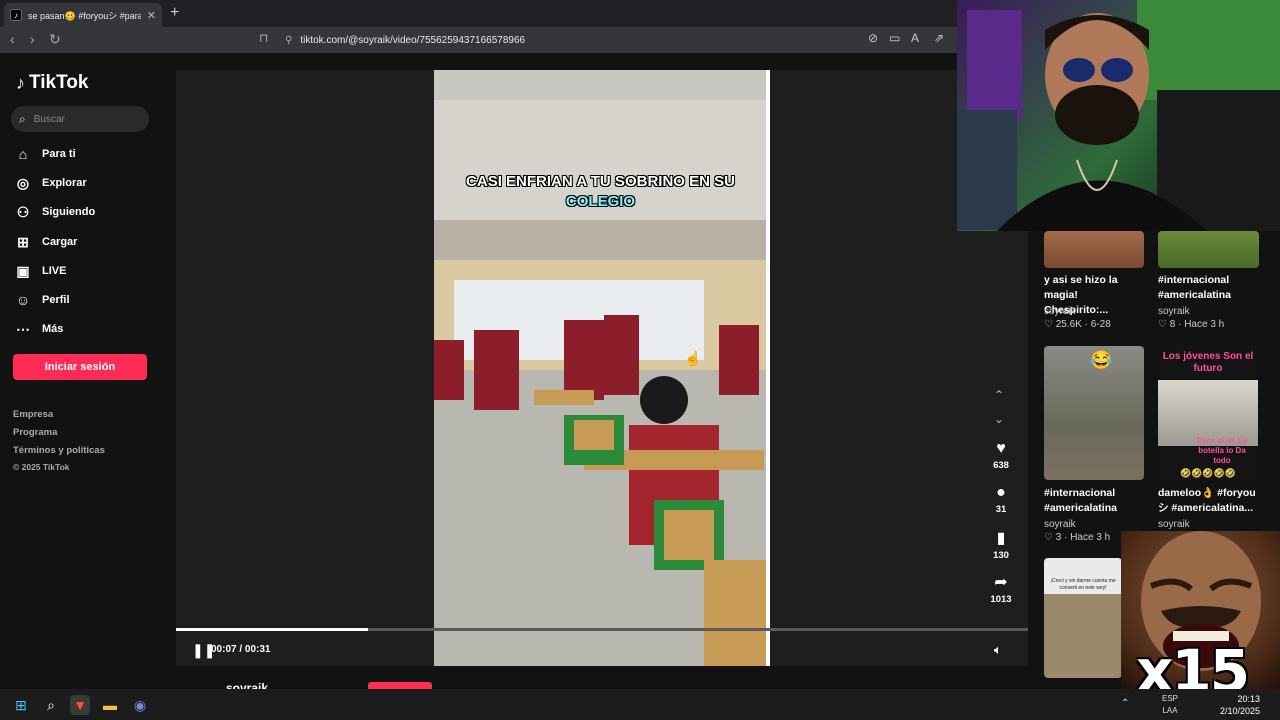 The width and height of the screenshot is (1280, 720). Describe the element at coordinates (600, 192) in the screenshot. I see `video-caption: CASI ENFRIAN A TU SOBRINO EN SU COLEGIO` at that location.